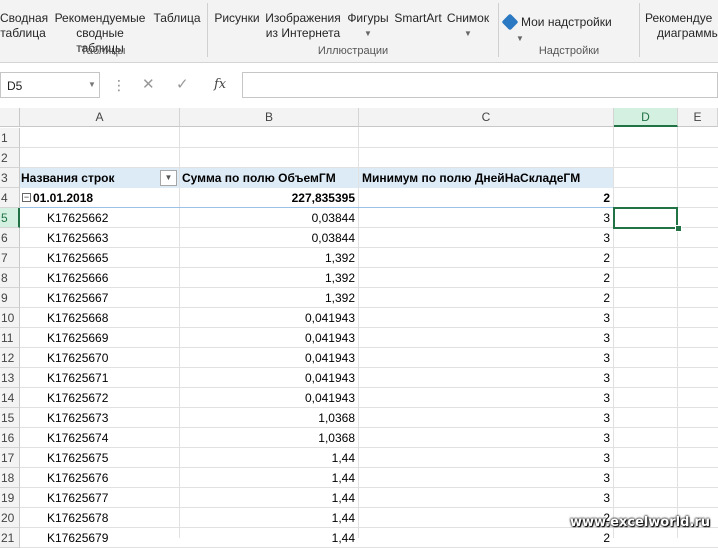 This screenshot has width=718, height=548. Describe the element at coordinates (99, 478) in the screenshot. I see `pivot-item-name: K17625676` at that location.